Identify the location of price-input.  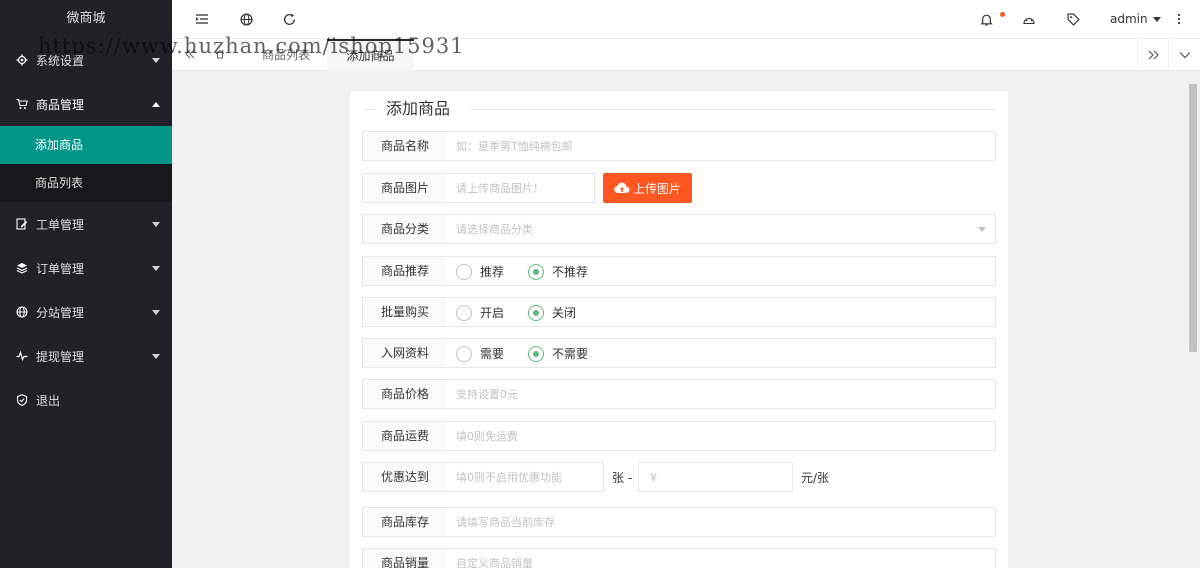
(721, 394).